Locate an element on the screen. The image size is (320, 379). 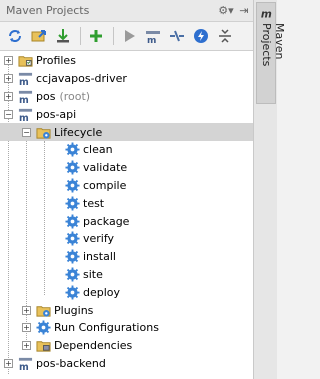
tree-node-label: ccjavapos-driver is located at coordinates (81, 79).